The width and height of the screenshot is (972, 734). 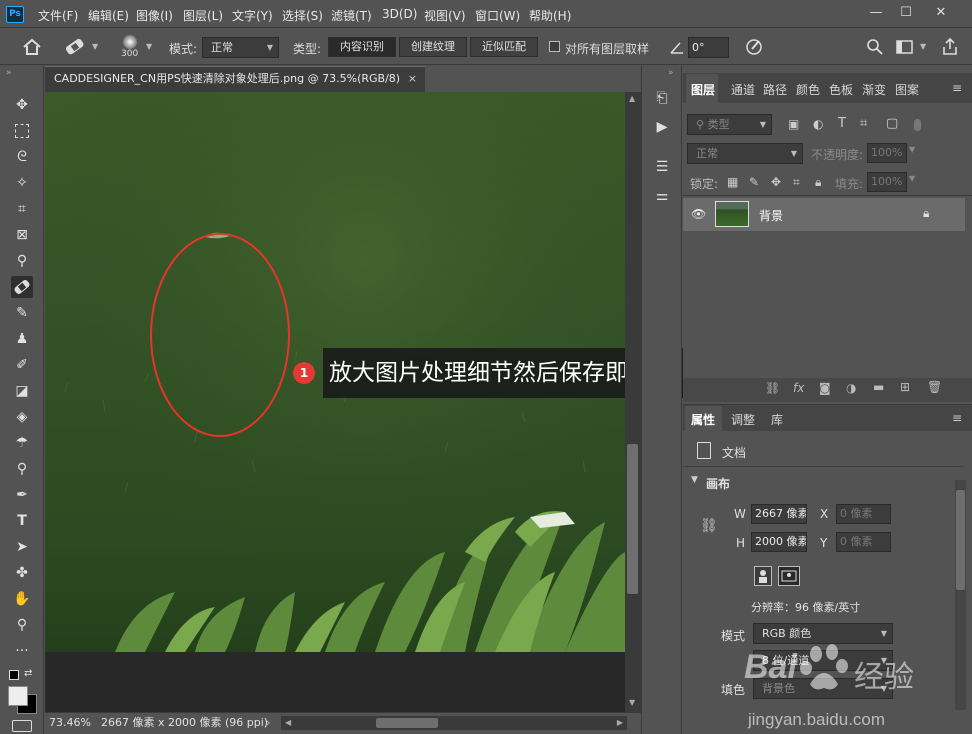 I want to click on add-mask-icon: ◙, so click(x=825, y=388).